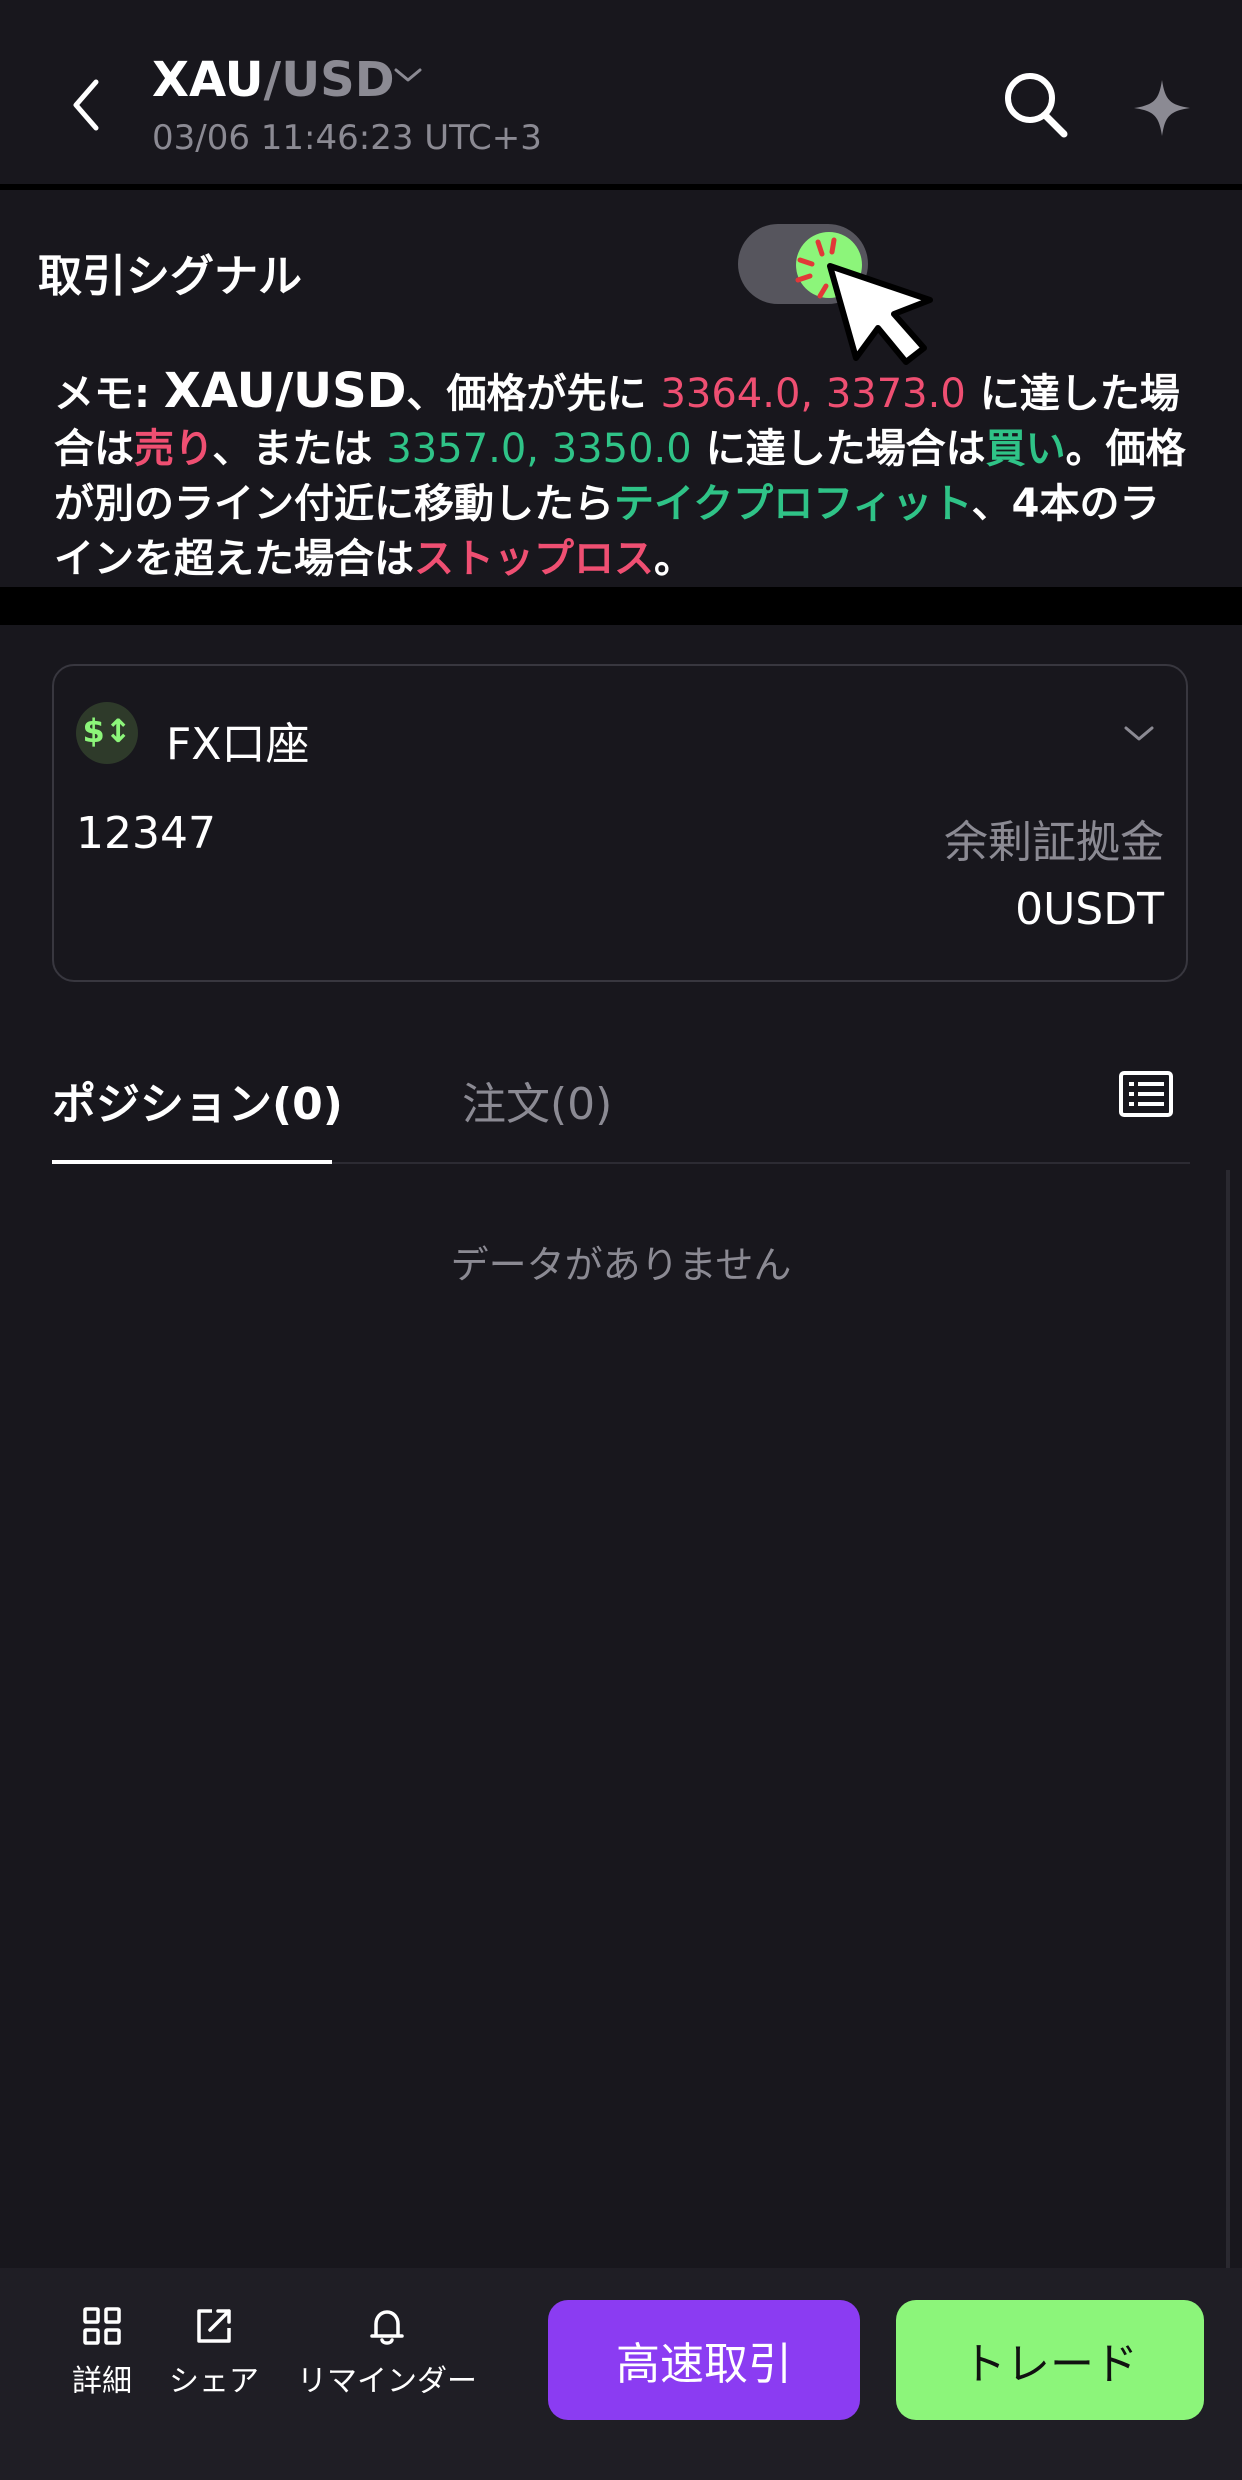 The image size is (1242, 2480). I want to click on share-icon, so click(214, 2326).